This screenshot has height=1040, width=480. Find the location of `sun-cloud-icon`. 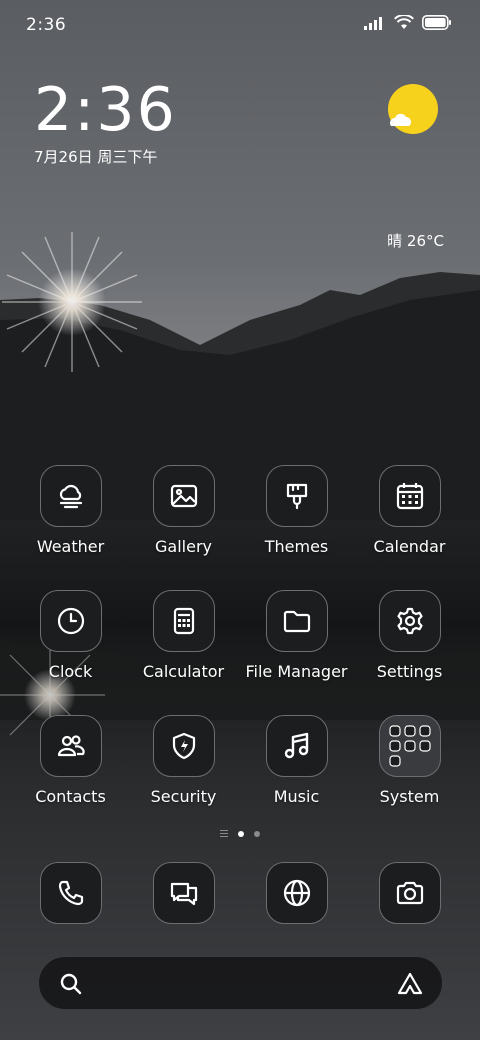

sun-cloud-icon is located at coordinates (414, 111).